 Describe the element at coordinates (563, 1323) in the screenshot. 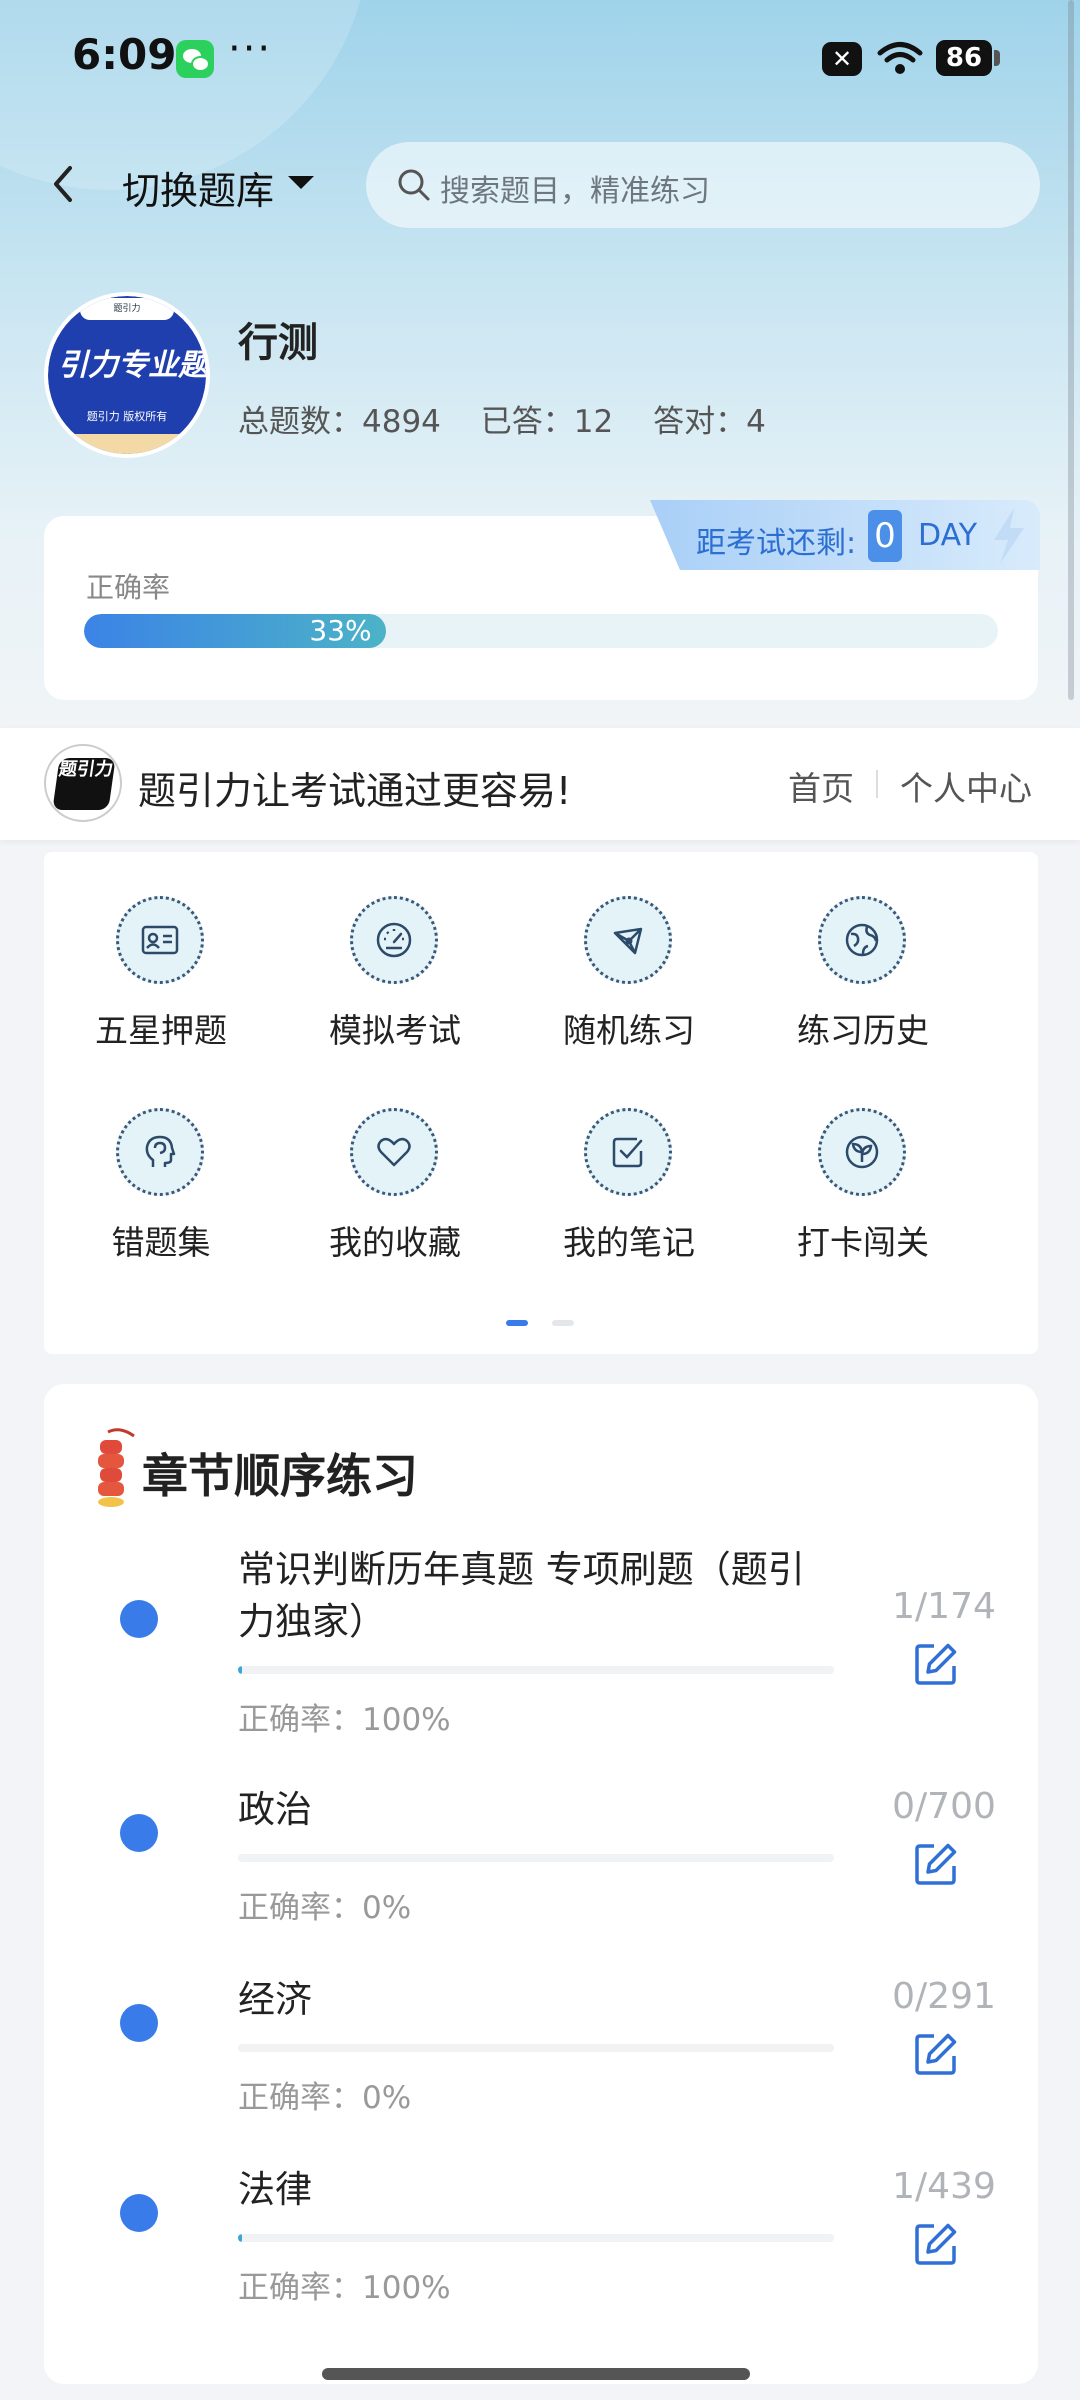

I see `page-dot` at that location.